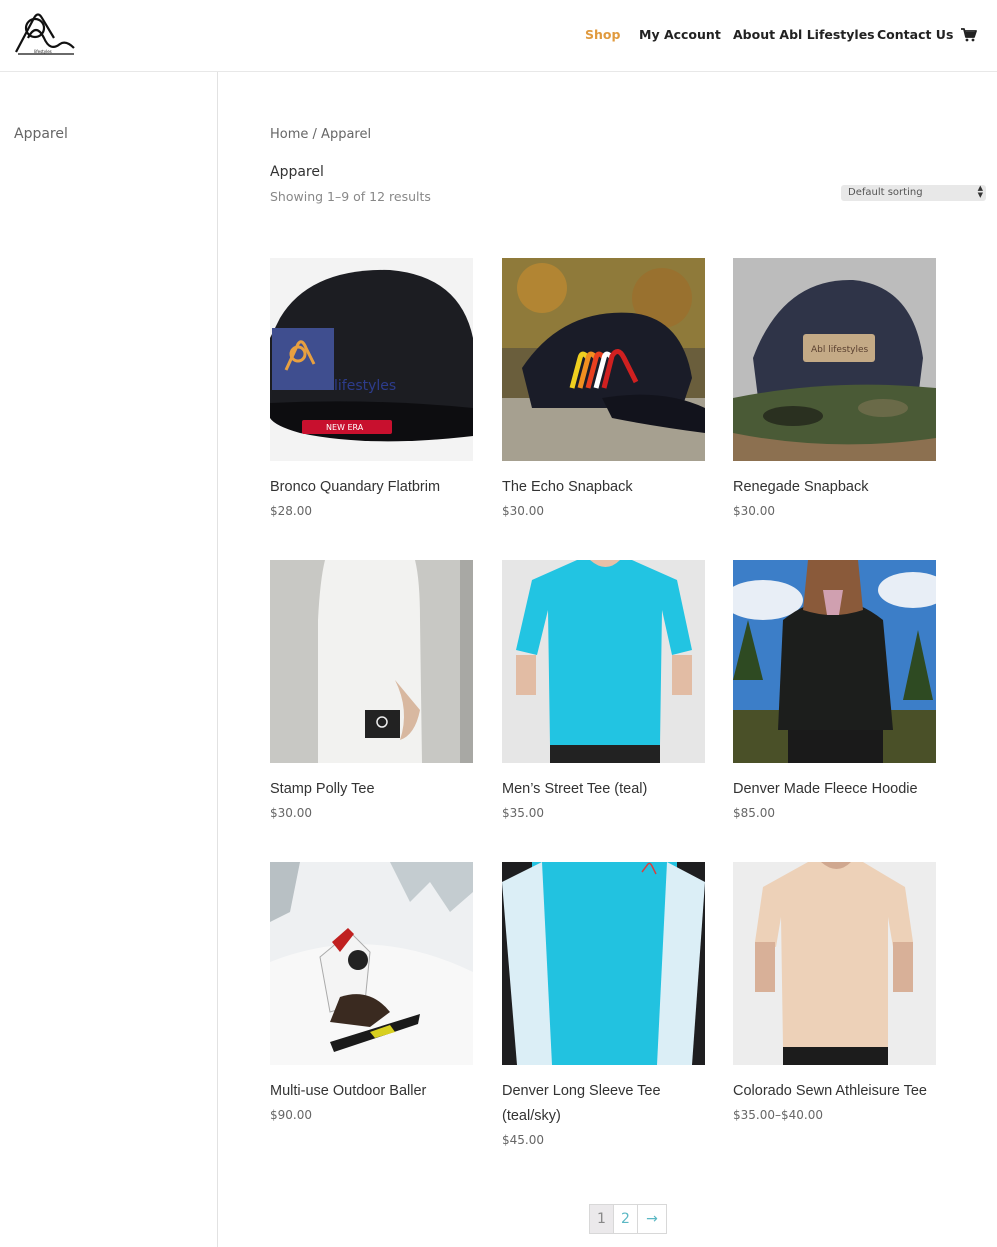  I want to click on product-title: Denver Long Sleeve Tee (teal/sky), so click(603, 1104).